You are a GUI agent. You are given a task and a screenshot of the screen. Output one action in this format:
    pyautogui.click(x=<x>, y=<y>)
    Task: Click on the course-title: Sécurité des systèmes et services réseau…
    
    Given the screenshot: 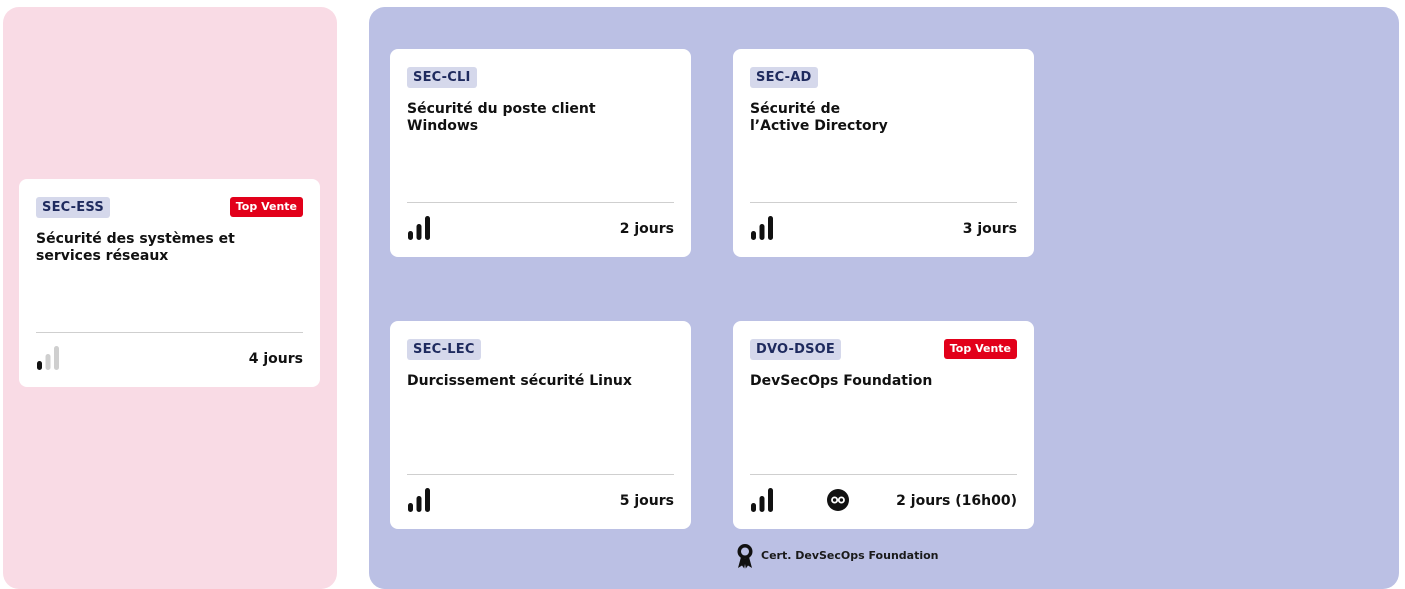 What is the action you would take?
    pyautogui.click(x=143, y=248)
    